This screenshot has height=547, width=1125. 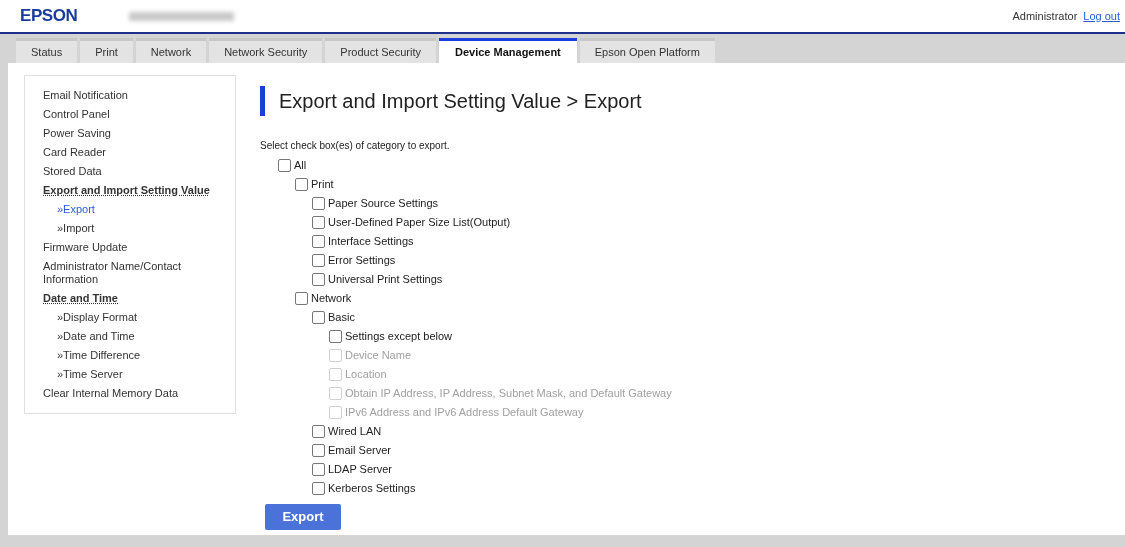 I want to click on user-name: Administrator, so click(x=1045, y=16).